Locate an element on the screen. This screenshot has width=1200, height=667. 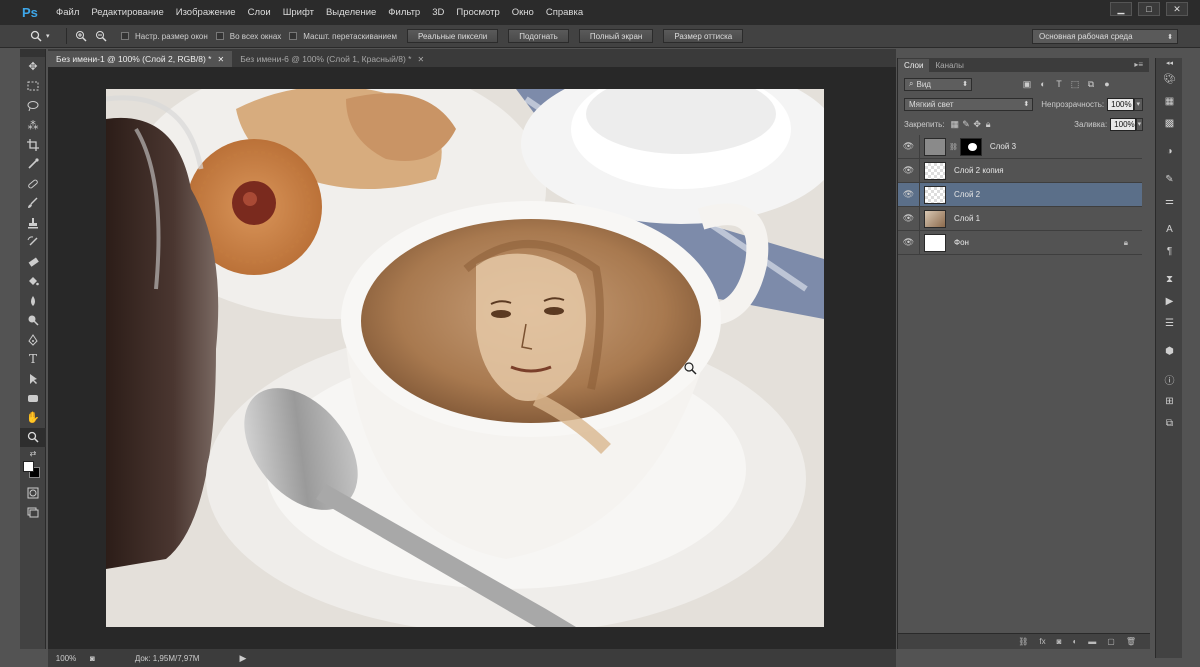
hand-tool-icon: ✋ is located at coordinates (33, 418).